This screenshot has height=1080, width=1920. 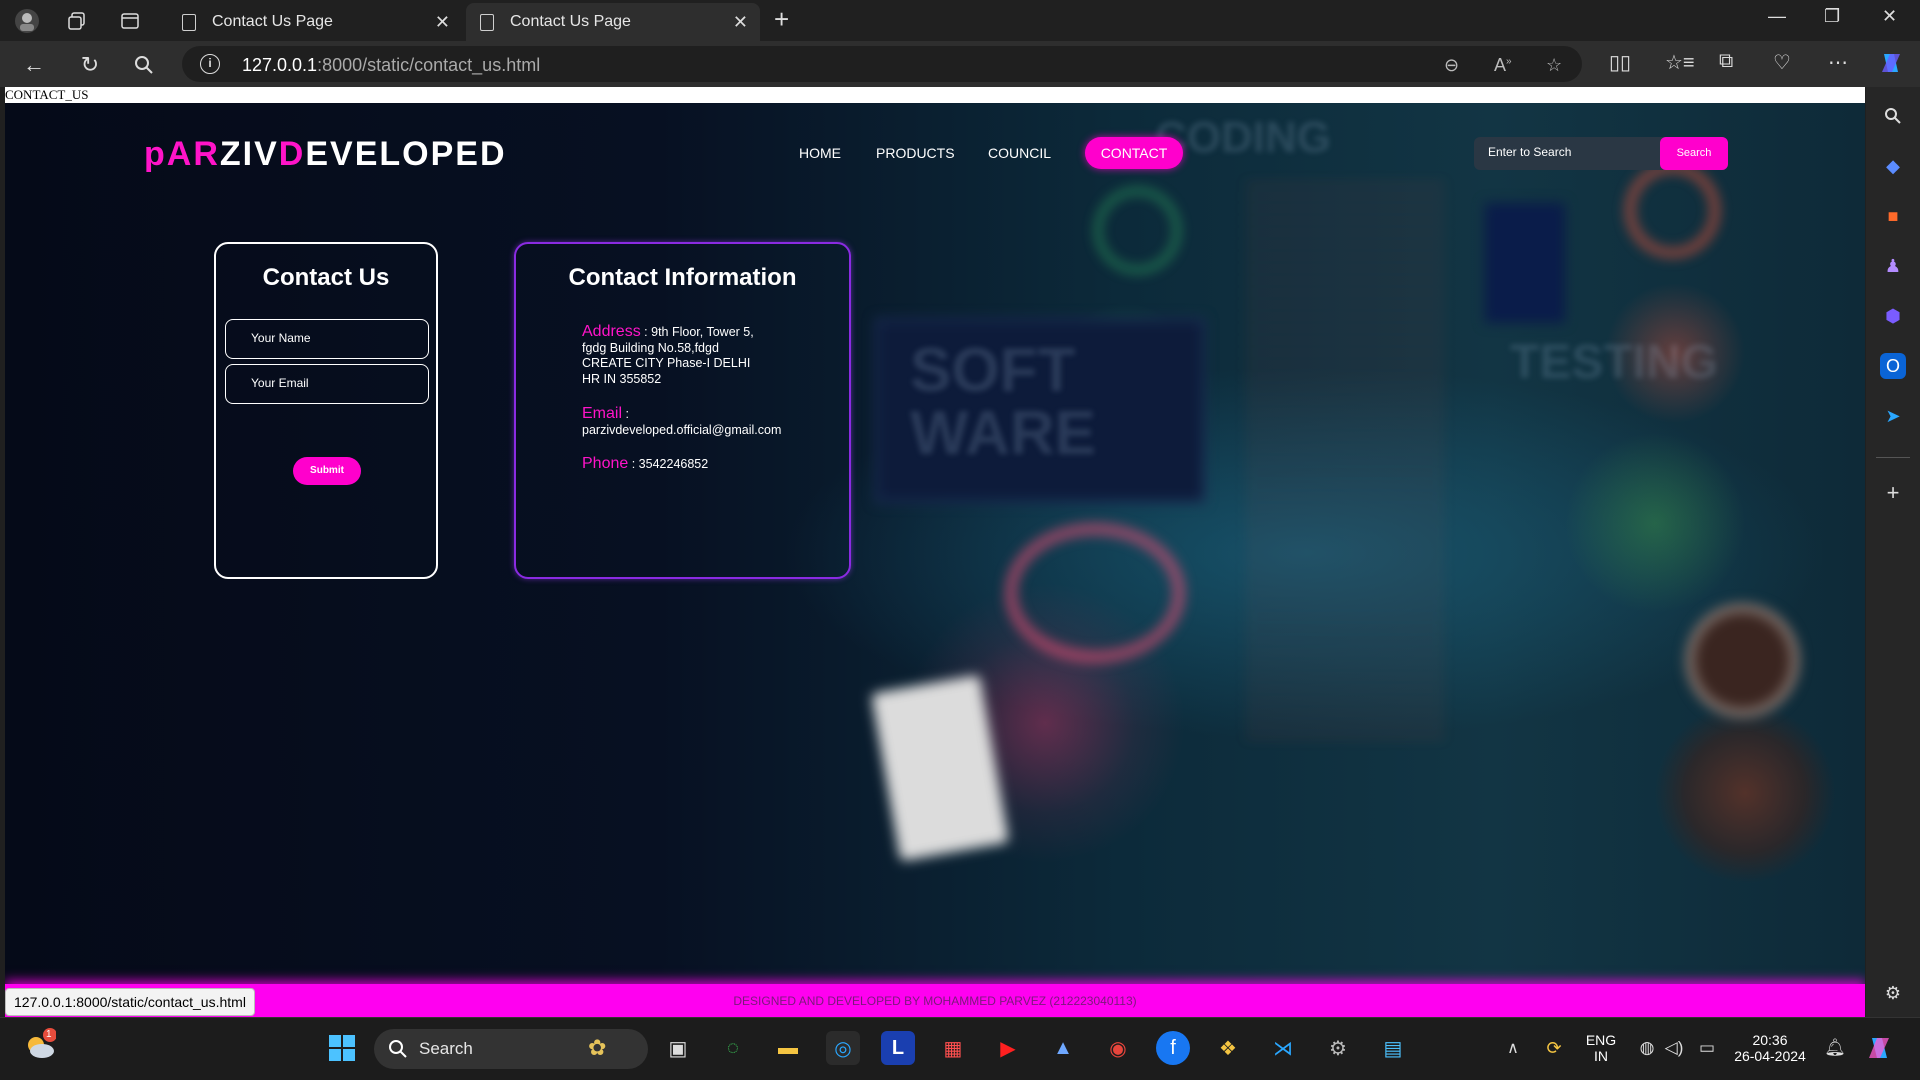 I want to click on facebook-icon: f, so click(x=1173, y=1048).